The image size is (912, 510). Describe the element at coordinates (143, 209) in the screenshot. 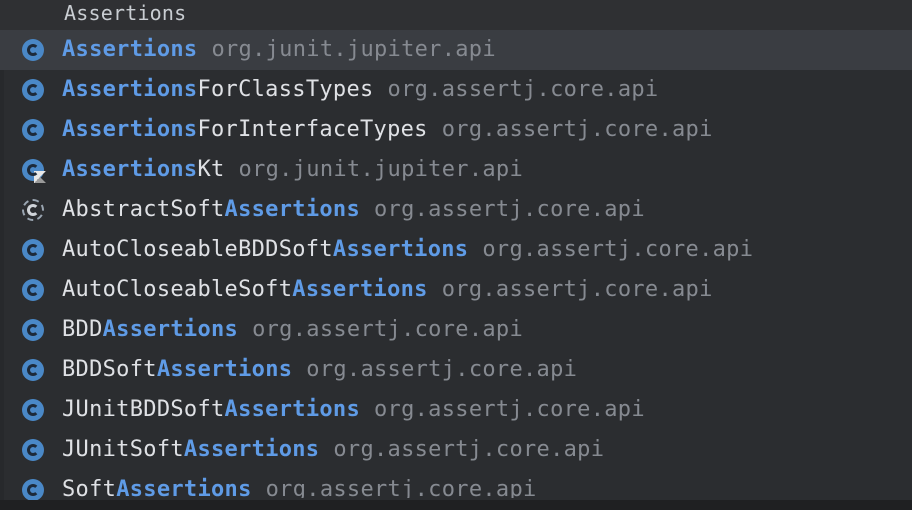

I see `class-name-text: AbstractSoft` at that location.